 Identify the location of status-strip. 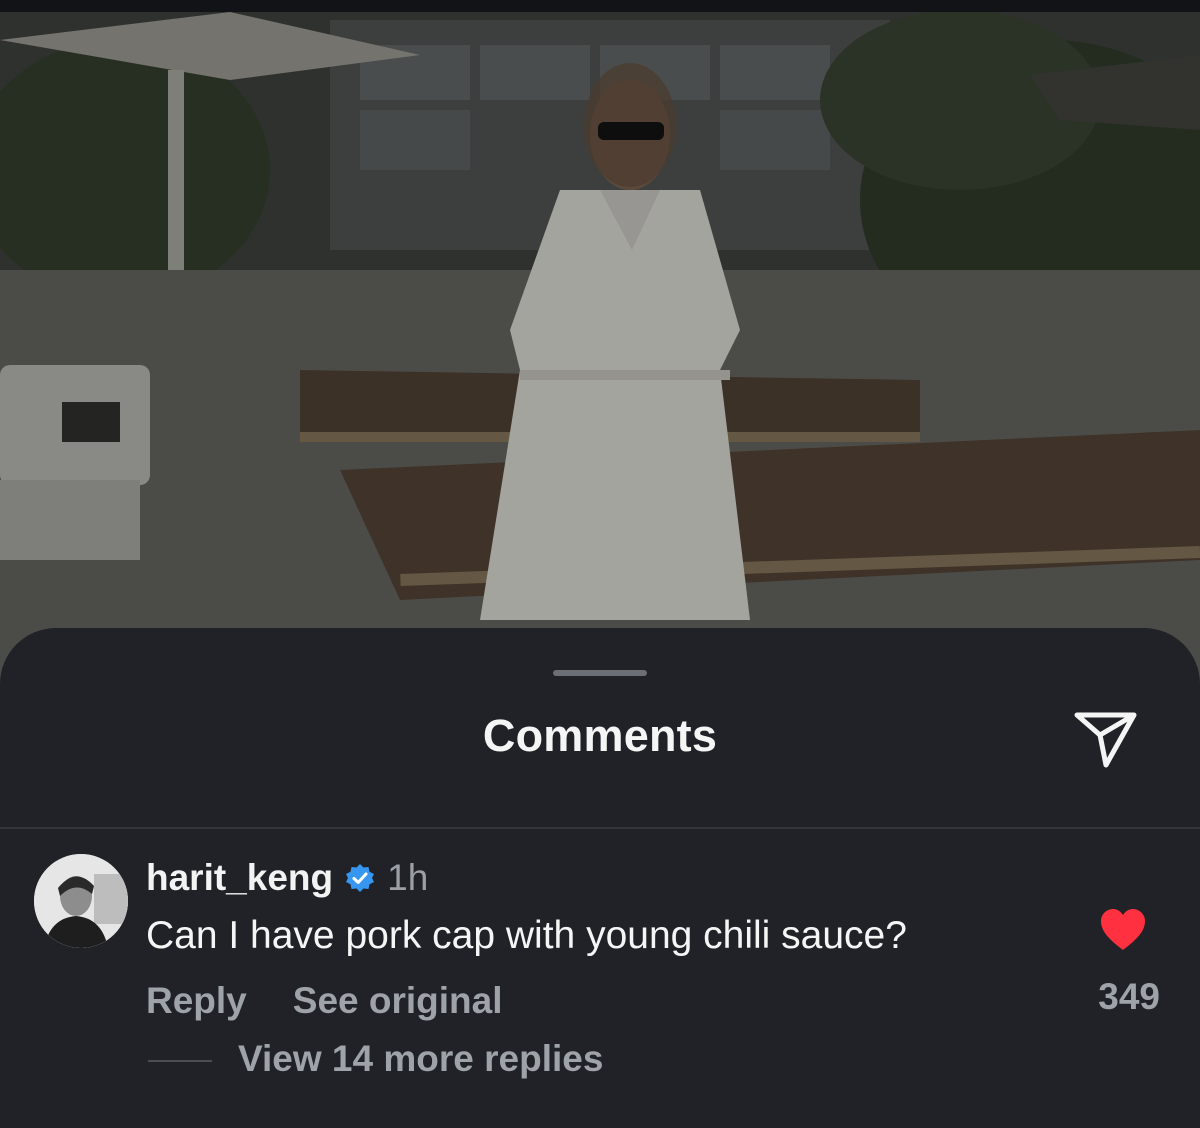
(600, 6).